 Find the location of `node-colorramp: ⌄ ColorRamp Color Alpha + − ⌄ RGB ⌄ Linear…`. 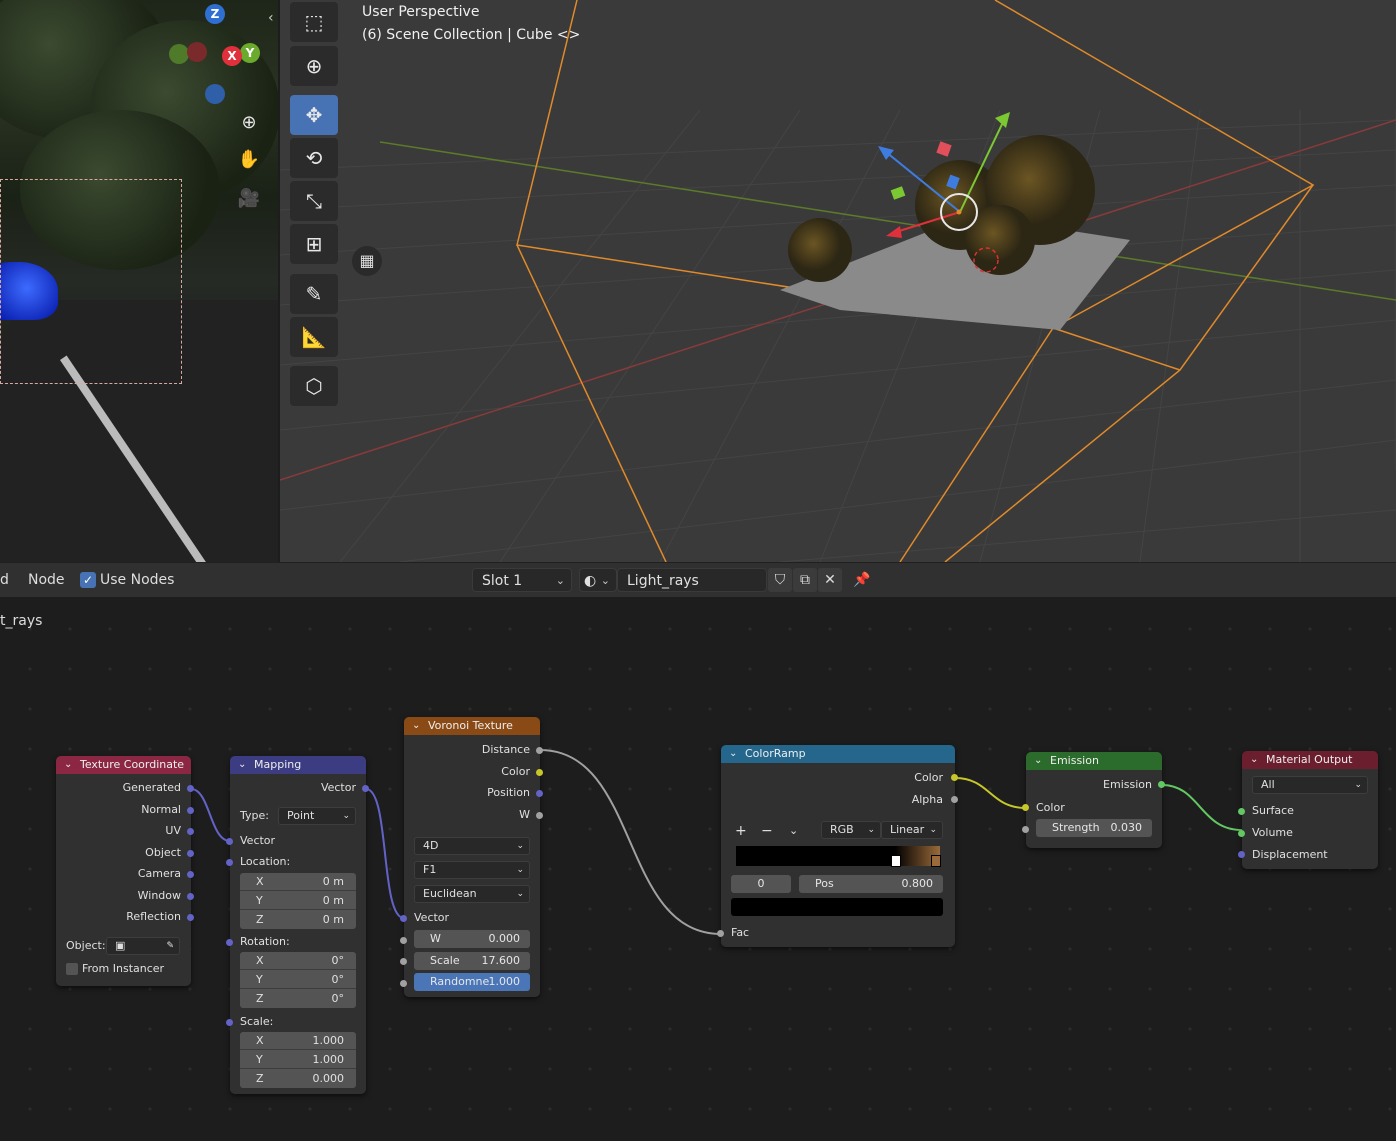

node-colorramp: ⌄ ColorRamp Color Alpha + − ⌄ RGB ⌄ Linear… is located at coordinates (837, 846).